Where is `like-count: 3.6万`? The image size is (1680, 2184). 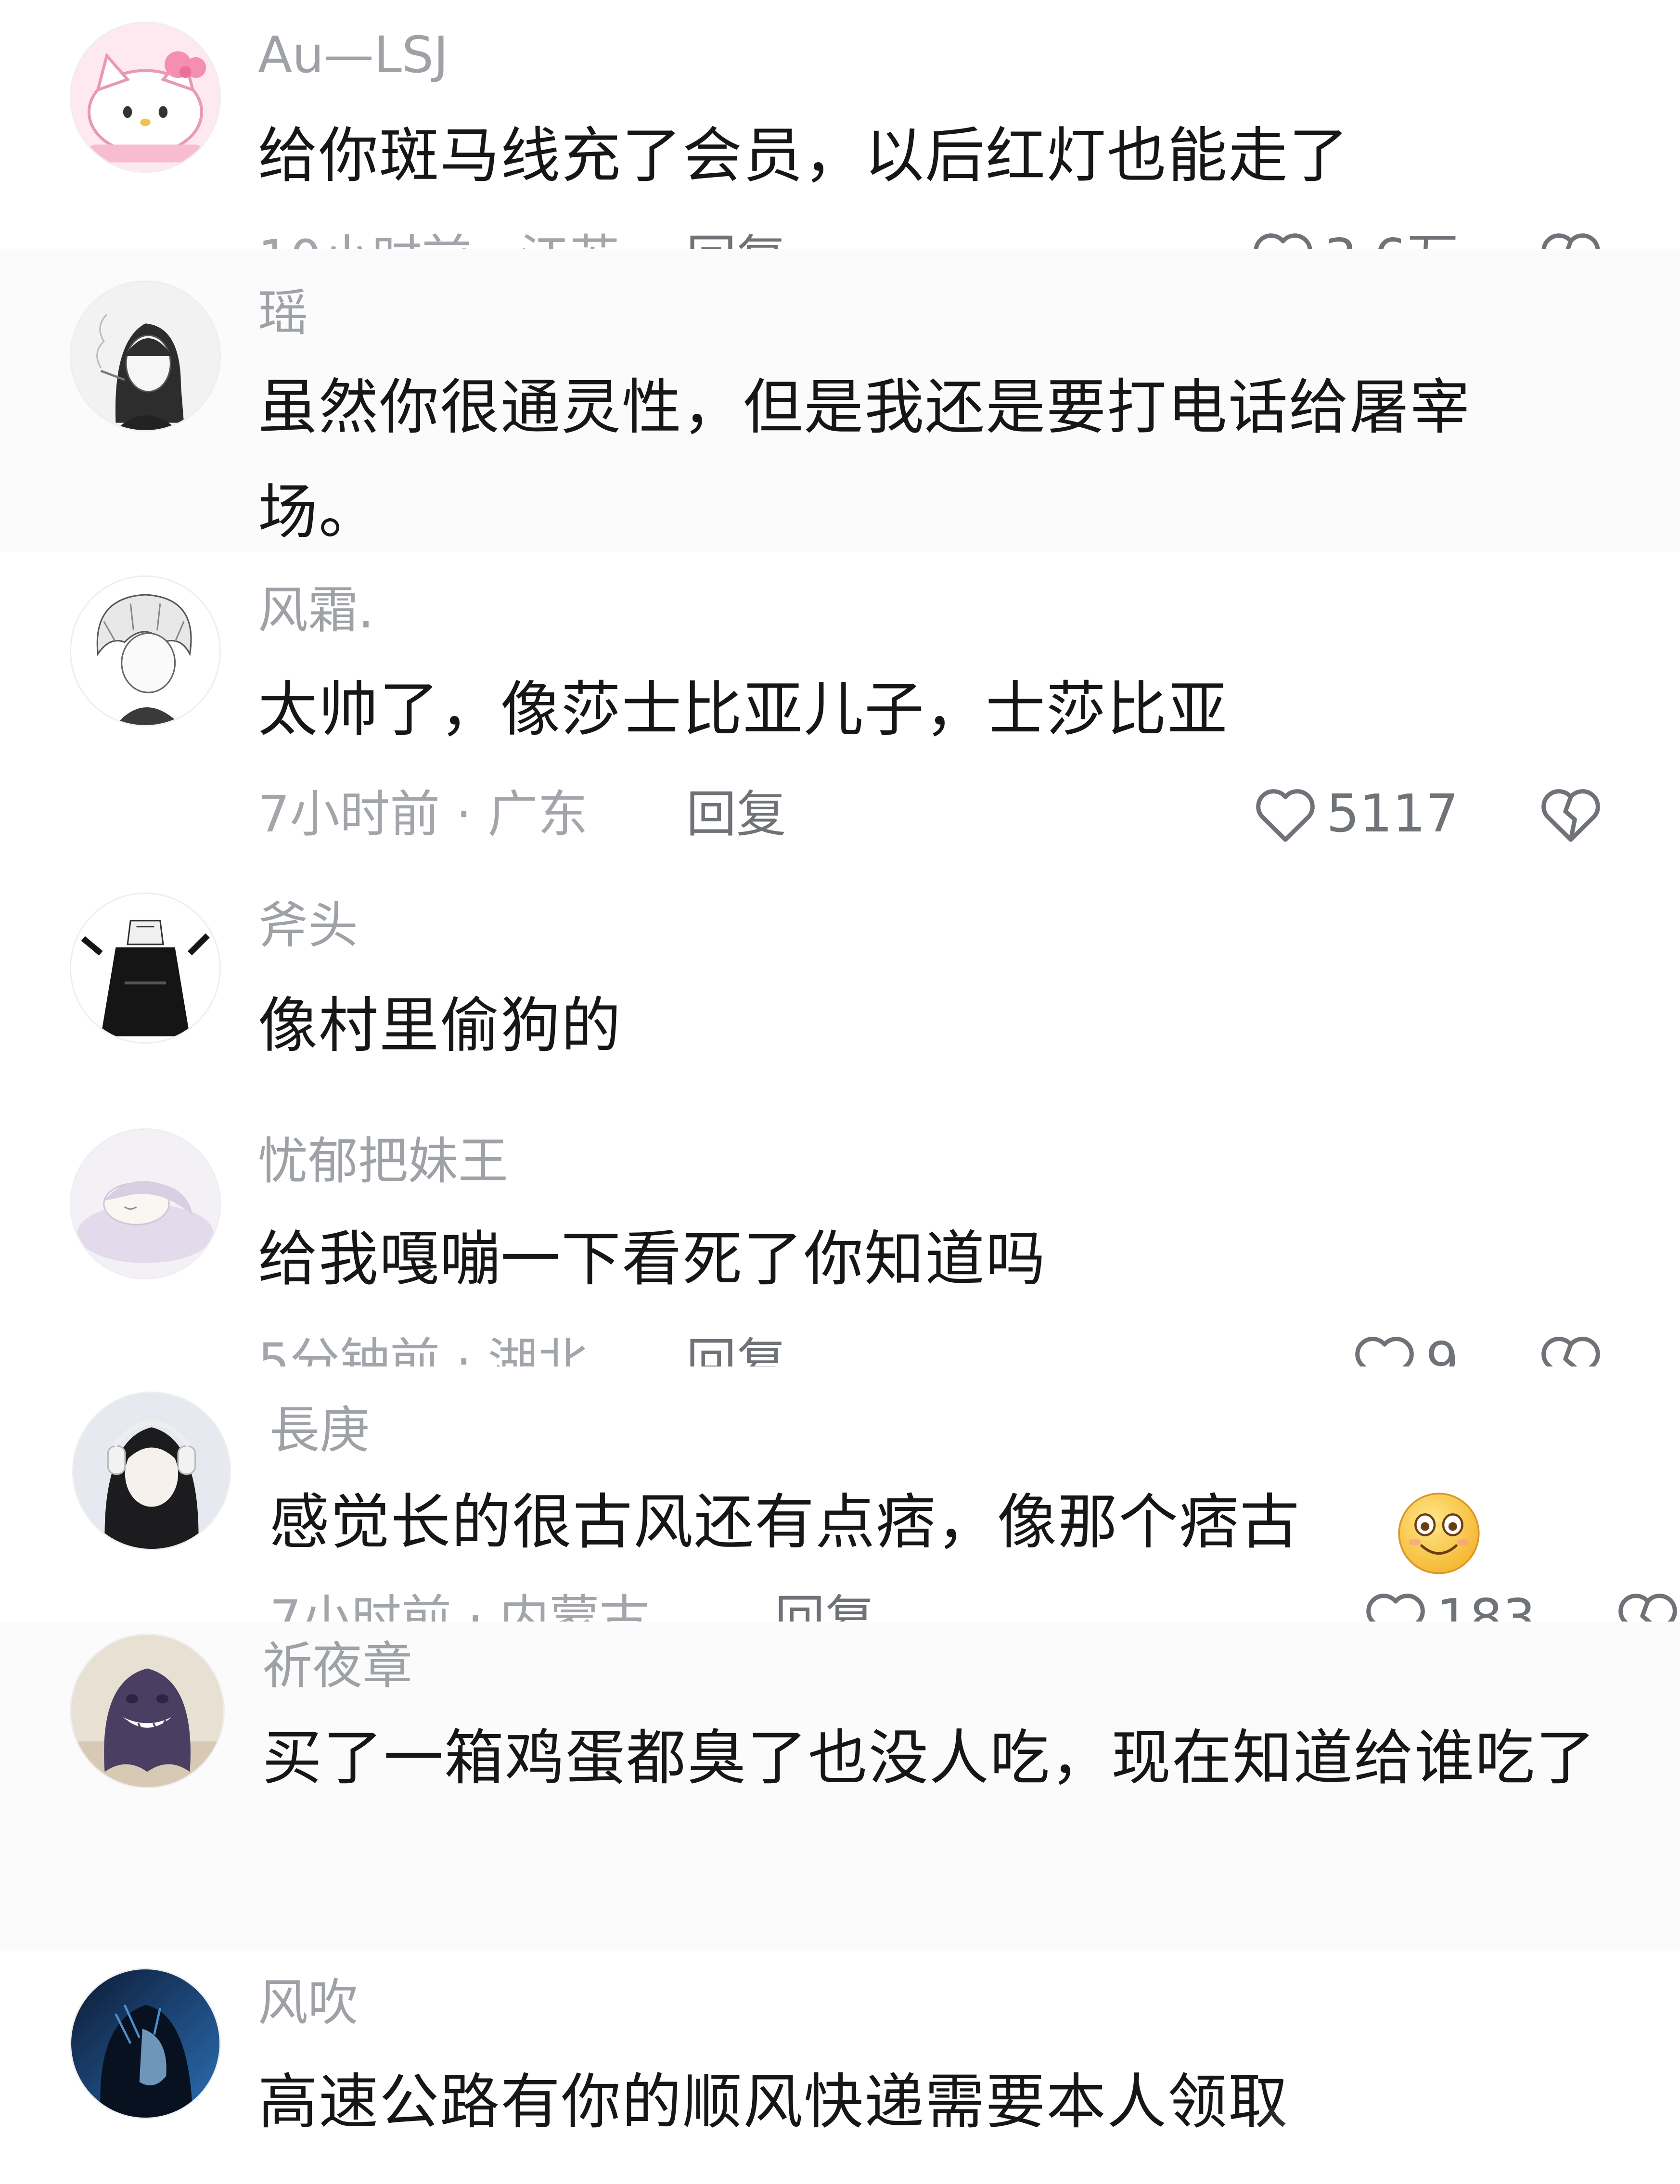 like-count: 3.6万 is located at coordinates (1391, 241).